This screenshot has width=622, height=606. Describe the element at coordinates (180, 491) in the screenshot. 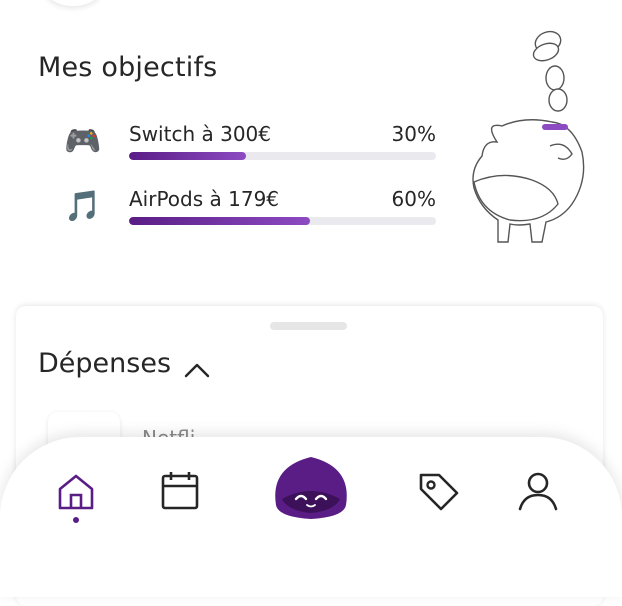

I see `calendar-icon` at that location.